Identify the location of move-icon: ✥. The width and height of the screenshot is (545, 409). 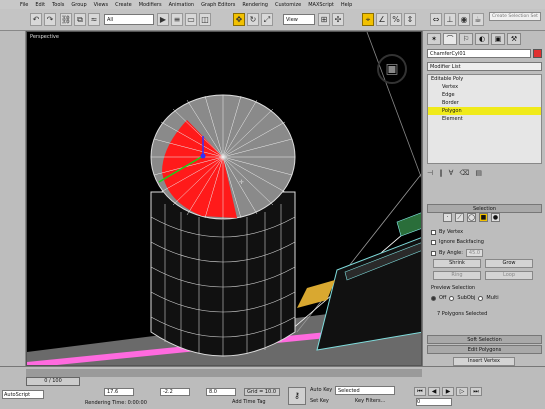
(239, 19).